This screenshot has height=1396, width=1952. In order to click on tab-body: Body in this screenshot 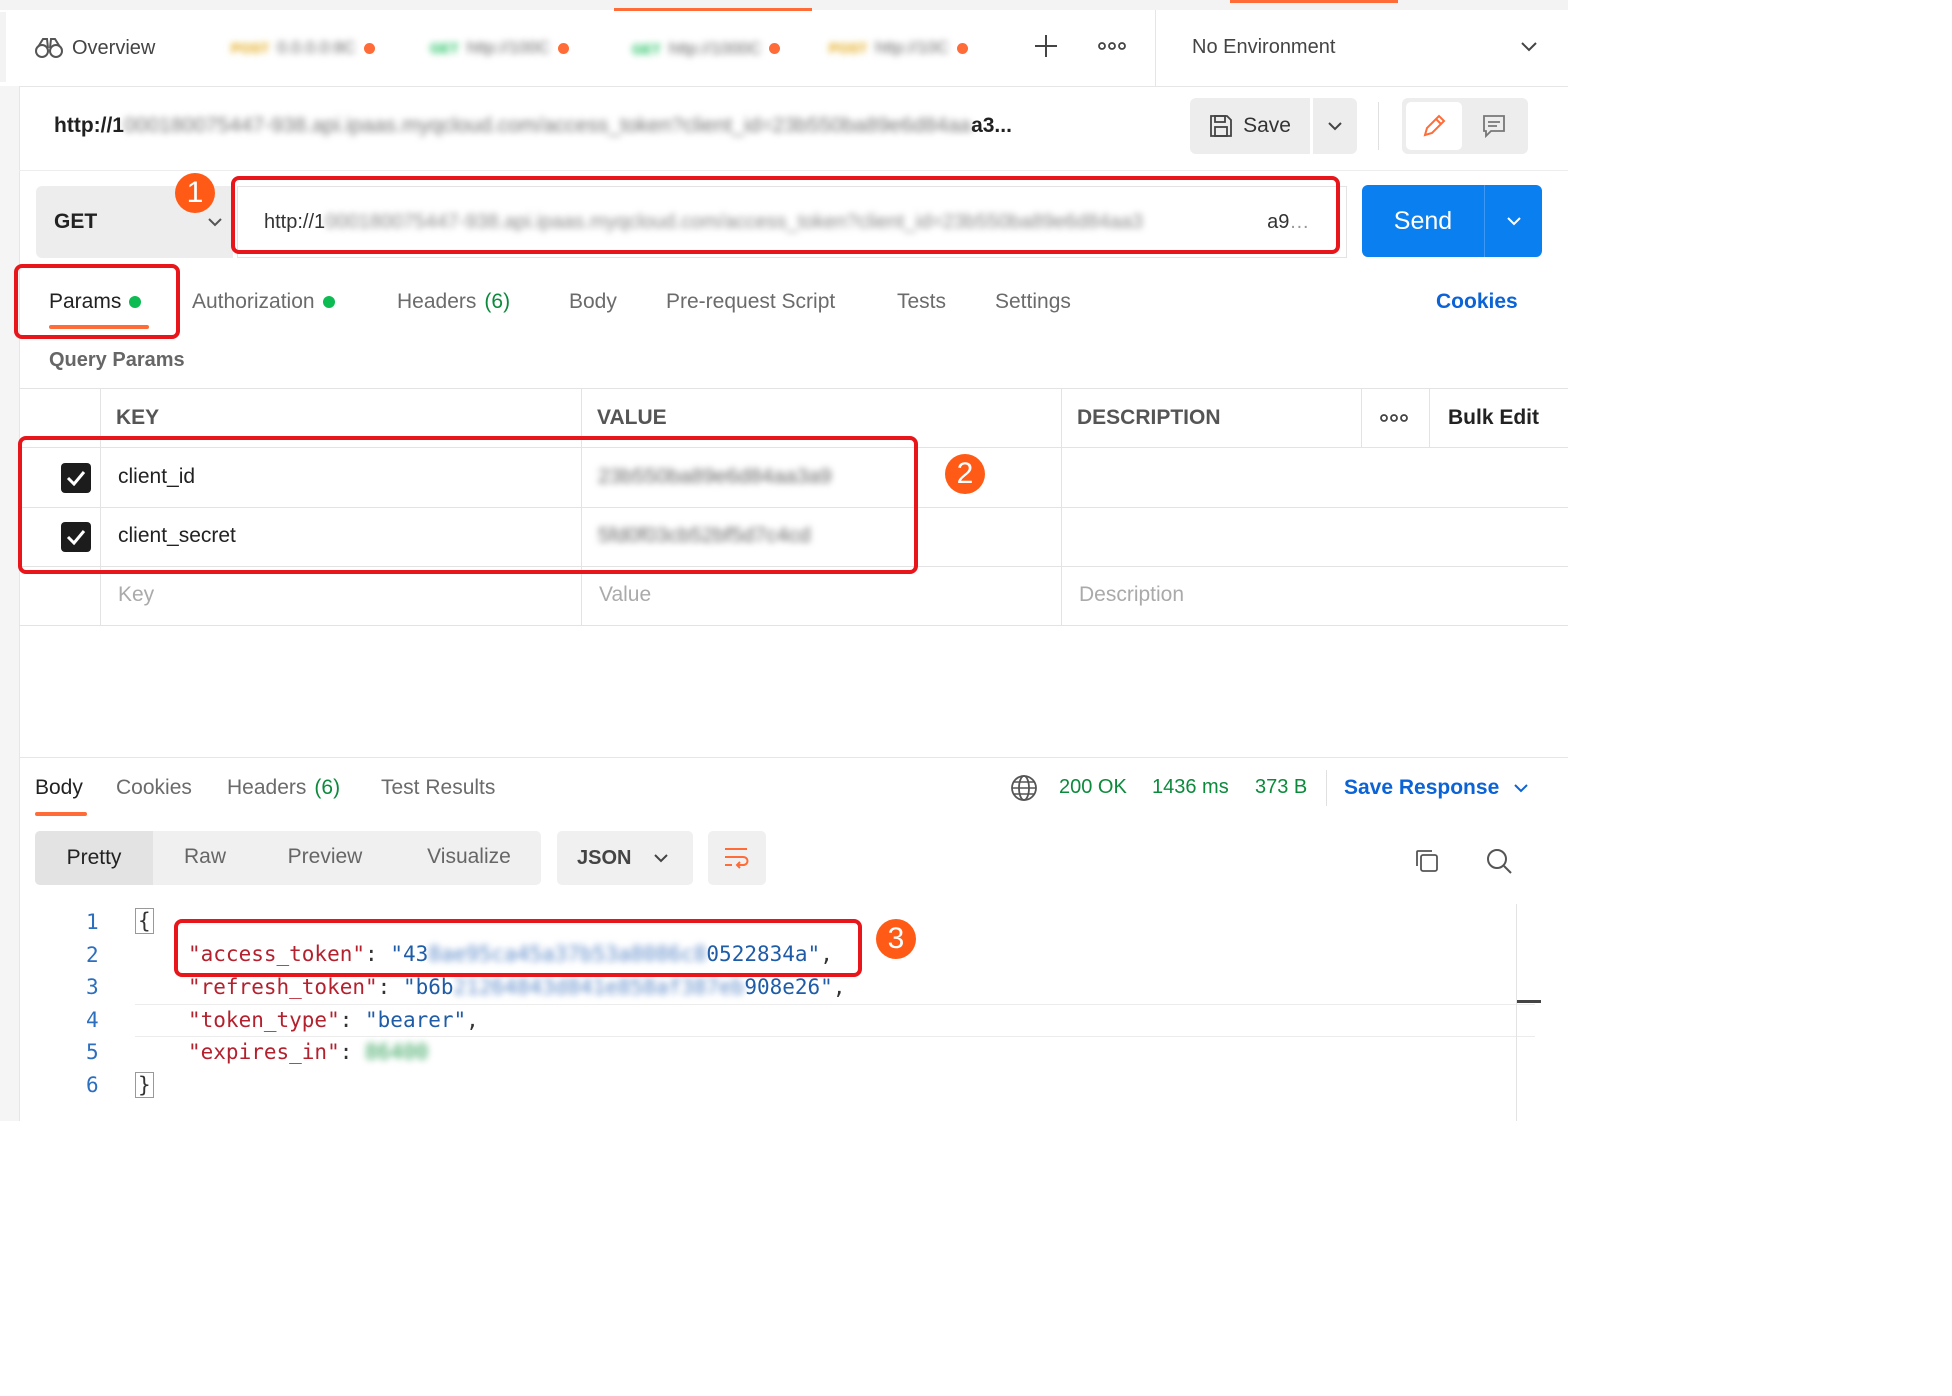, I will do `click(593, 302)`.